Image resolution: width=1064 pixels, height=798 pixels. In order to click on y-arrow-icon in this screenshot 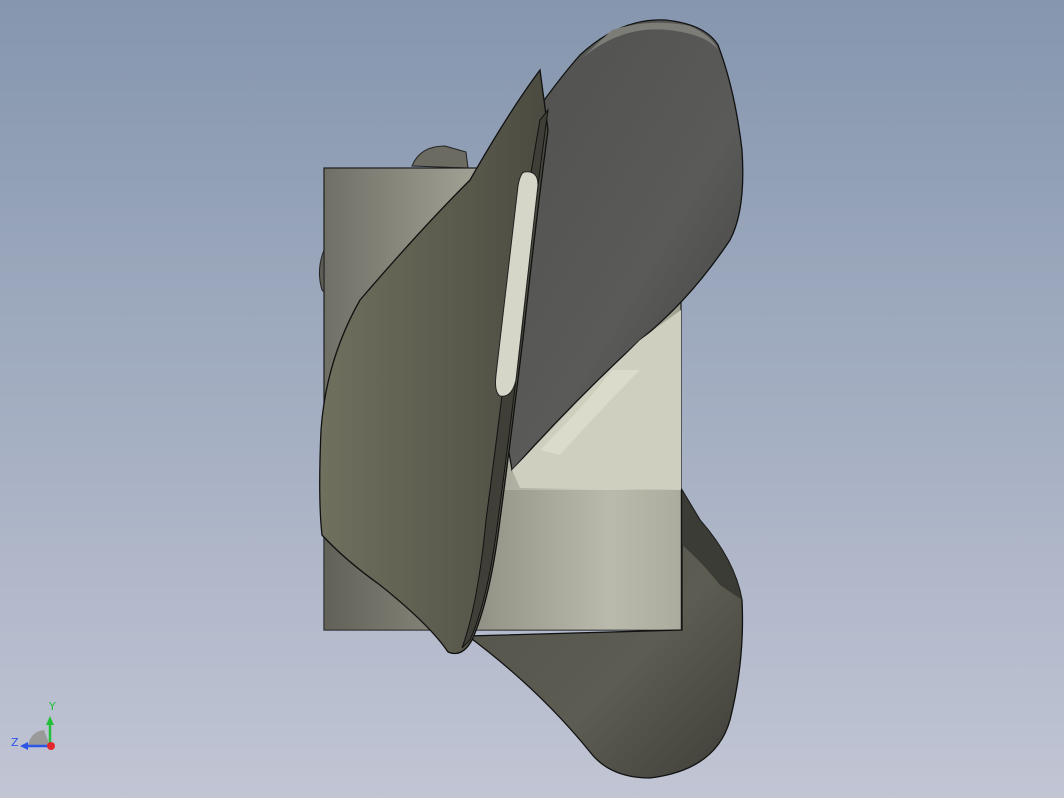, I will do `click(50, 720)`.